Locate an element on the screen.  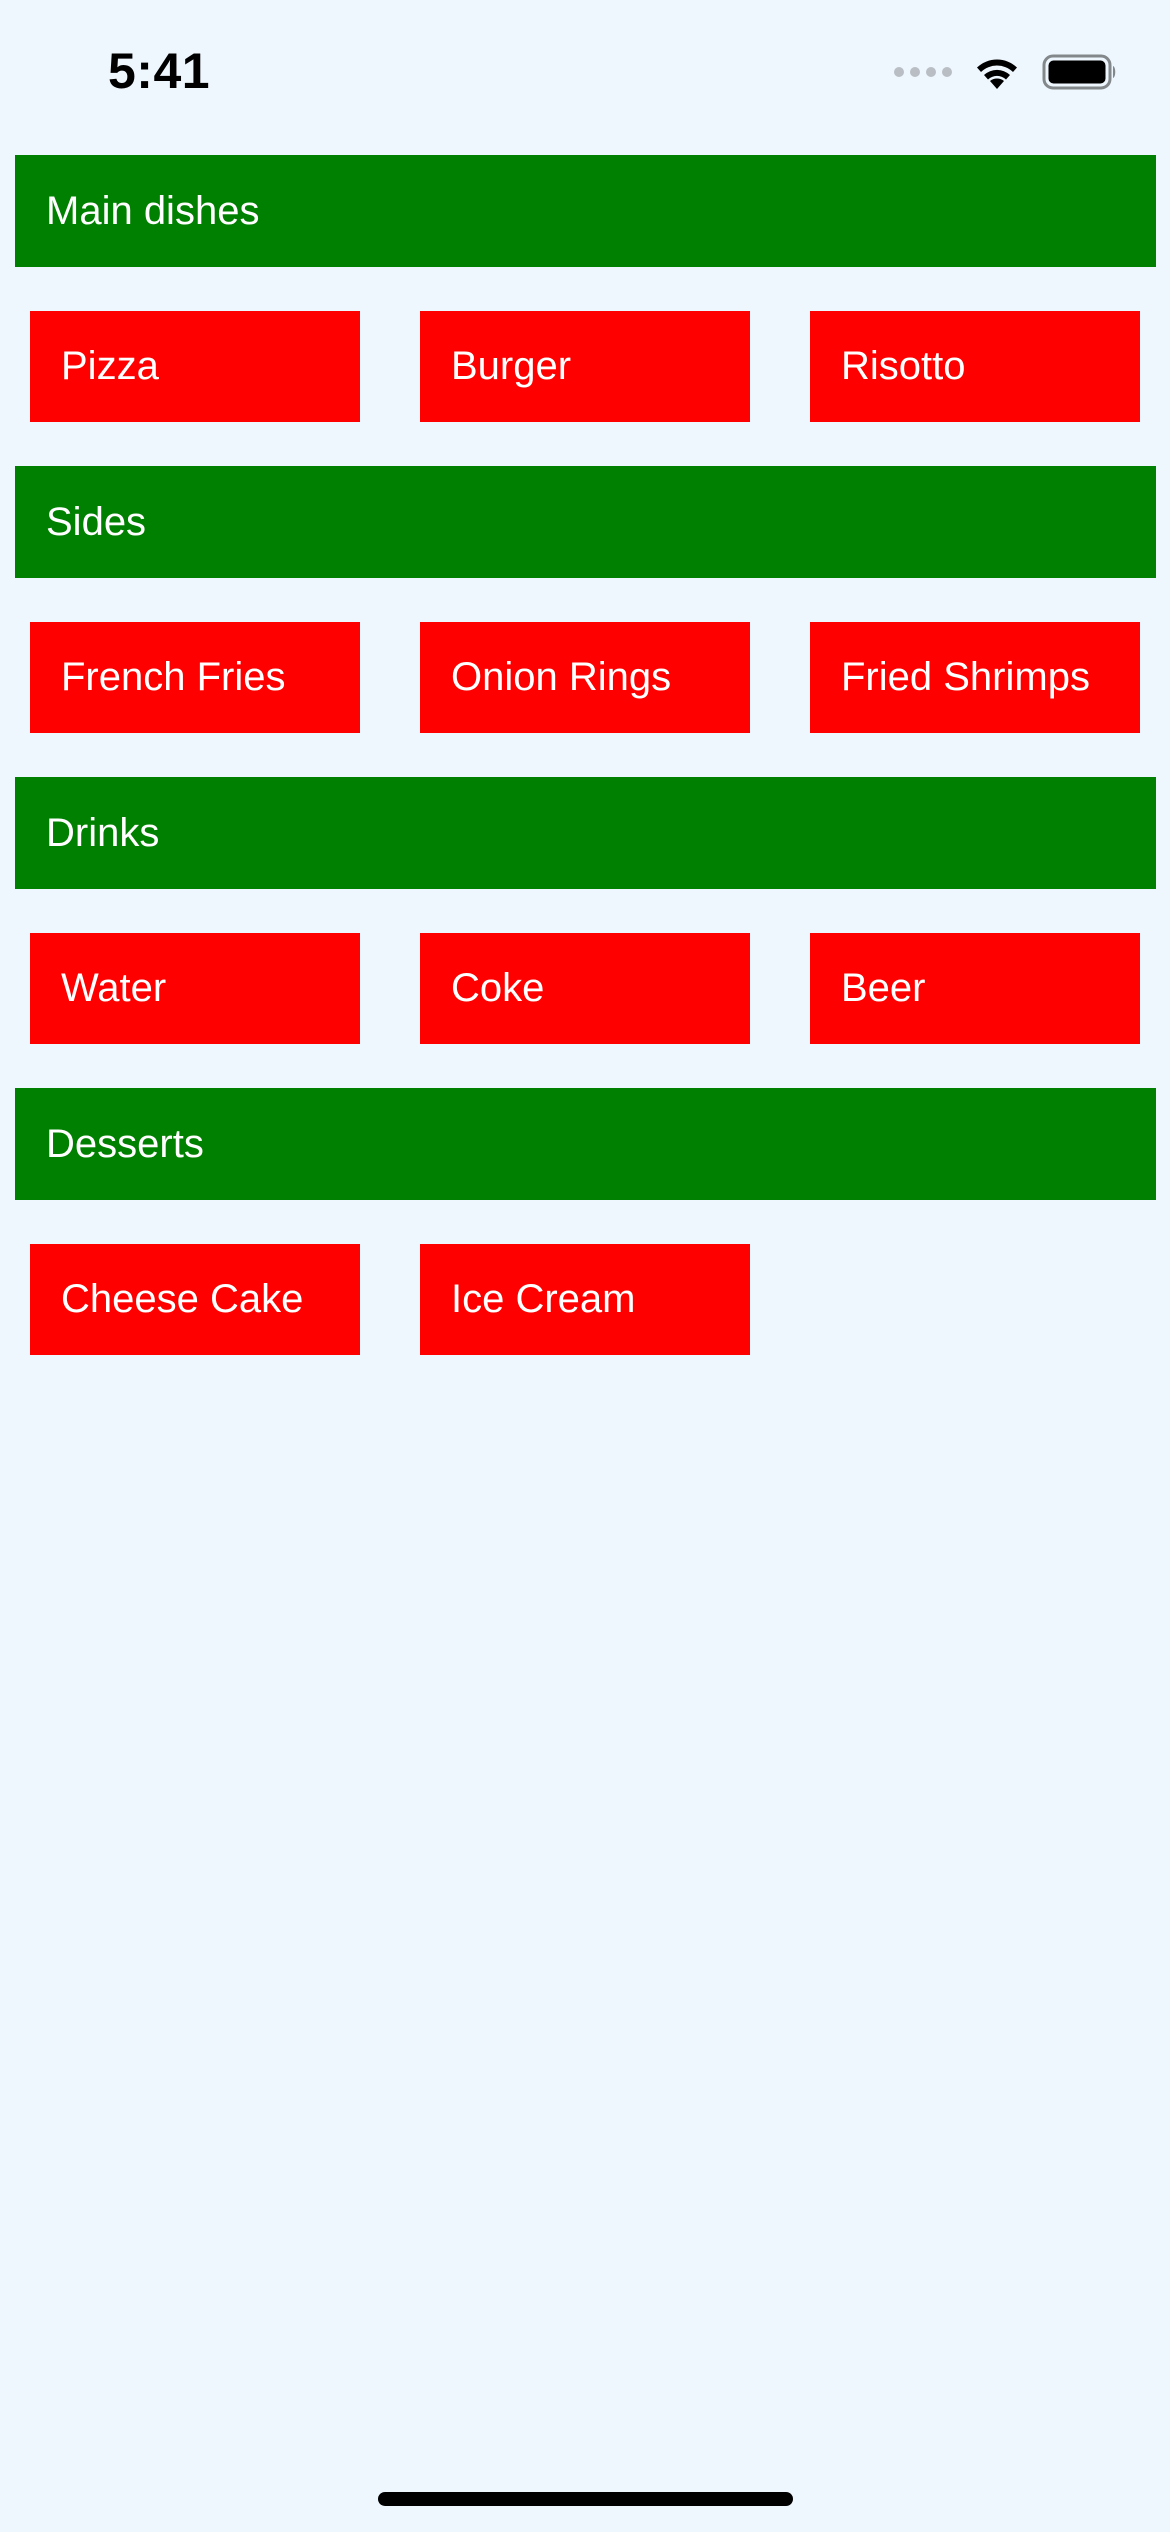
menu-item-button: Ice Cream is located at coordinates (585, 1299).